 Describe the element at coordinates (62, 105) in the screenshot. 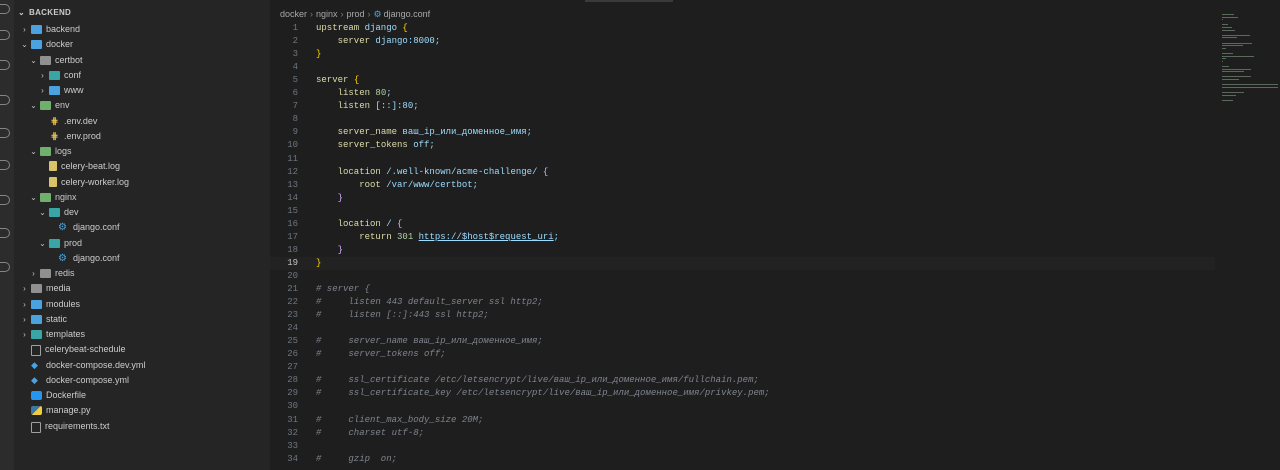

I see `tree-item-label: env` at that location.